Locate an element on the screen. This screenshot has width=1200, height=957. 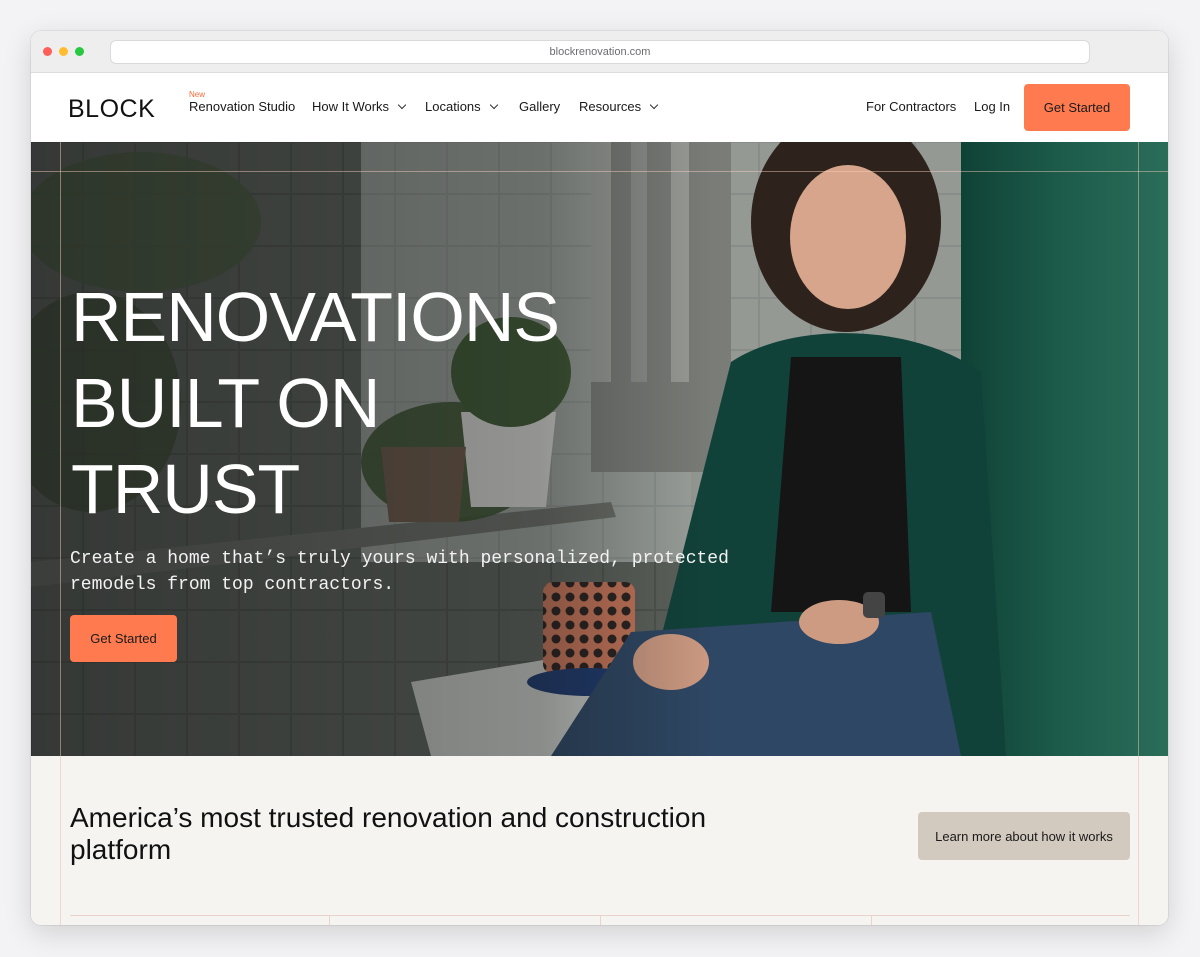
browser-chrome: blockrenovation.com is located at coordinates (599, 52).